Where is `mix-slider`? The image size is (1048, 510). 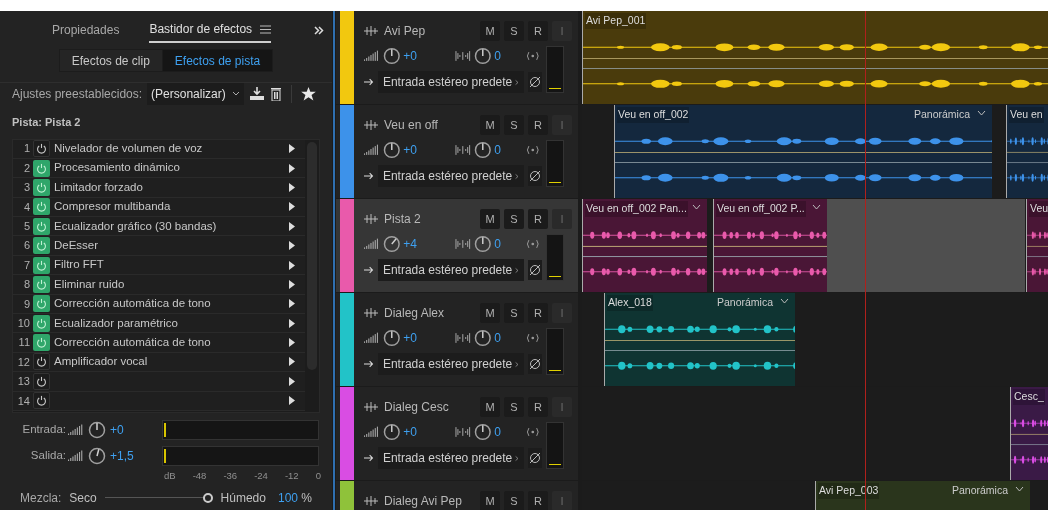
mix-slider is located at coordinates (158, 497).